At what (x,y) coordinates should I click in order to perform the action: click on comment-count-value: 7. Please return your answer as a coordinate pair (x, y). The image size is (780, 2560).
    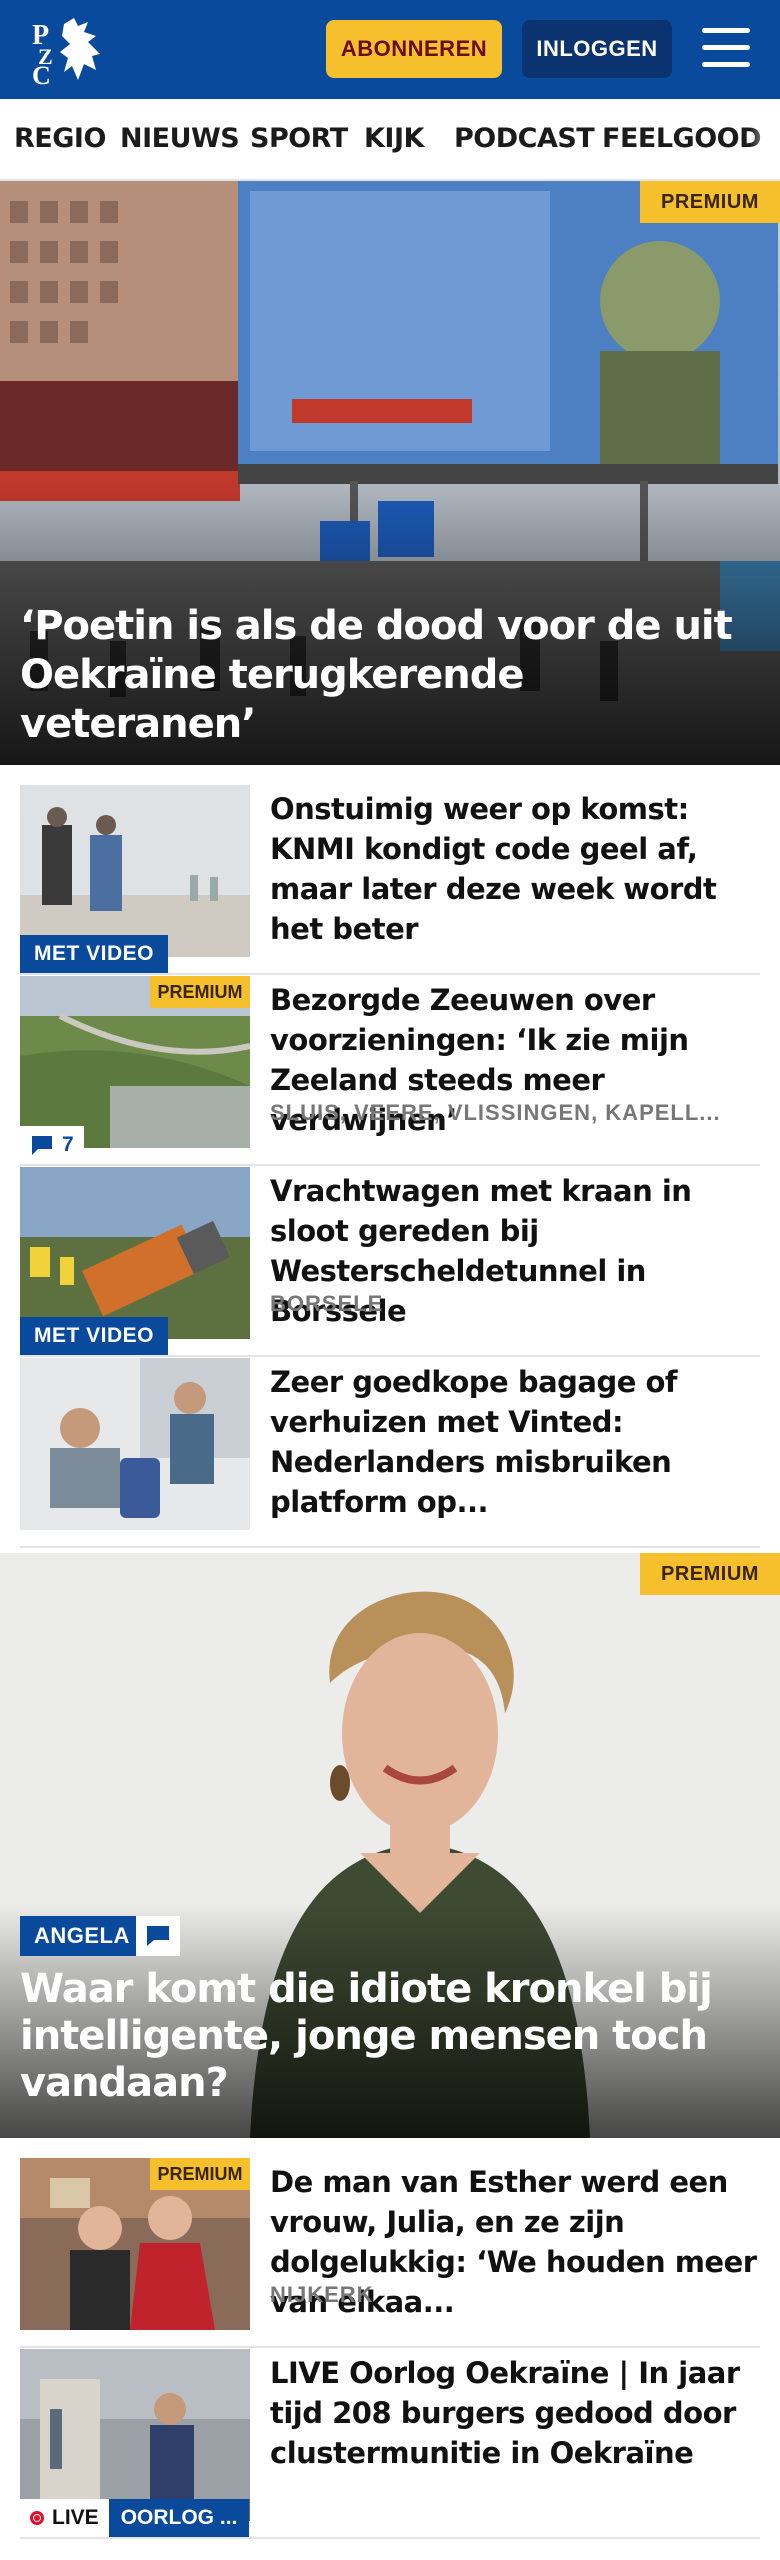
    Looking at the image, I should click on (68, 1144).